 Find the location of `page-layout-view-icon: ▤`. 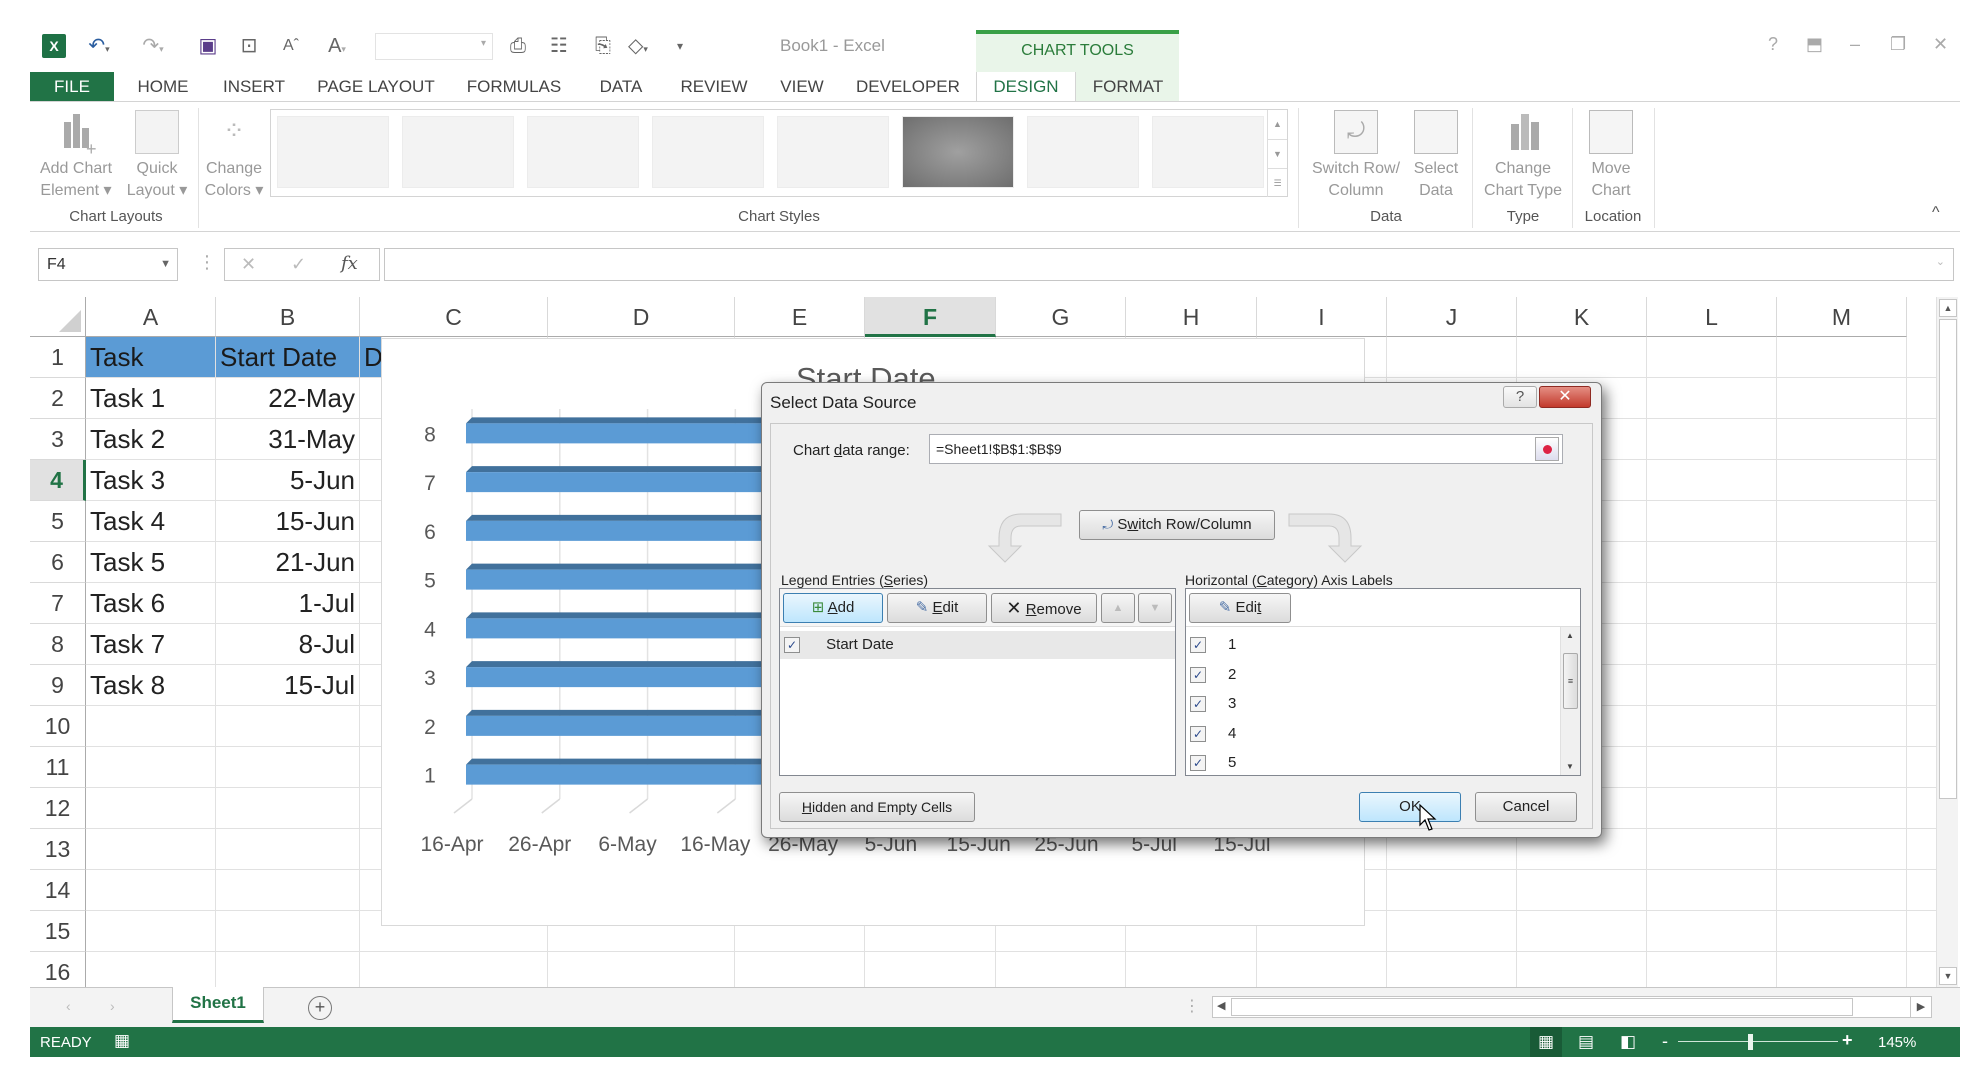

page-layout-view-icon: ▤ is located at coordinates (1586, 1042).